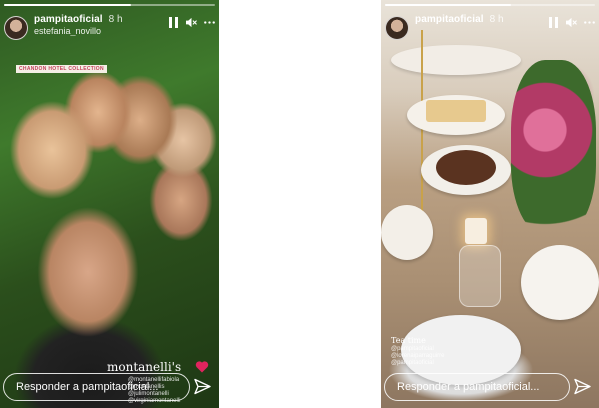 This screenshot has height=408, width=599. Describe the element at coordinates (476, 231) in the screenshot. I see `candle` at that location.